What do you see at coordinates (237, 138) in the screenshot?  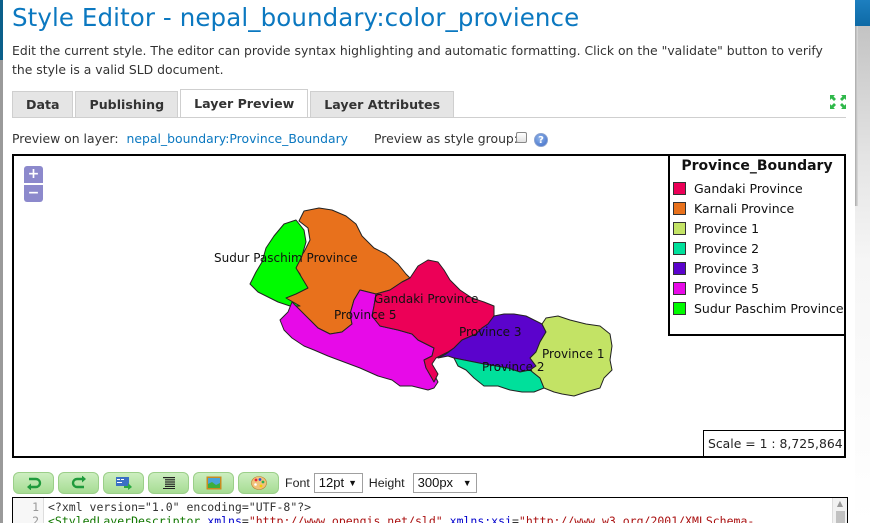 I see `preview-layer-link: nepal_boundary:Province_Boundary` at bounding box center [237, 138].